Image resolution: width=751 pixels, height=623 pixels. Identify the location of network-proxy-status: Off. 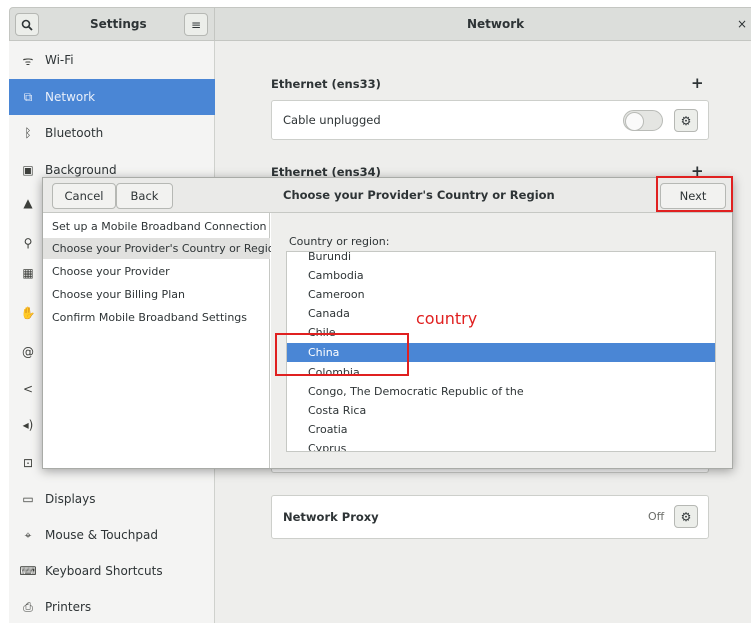
(656, 516).